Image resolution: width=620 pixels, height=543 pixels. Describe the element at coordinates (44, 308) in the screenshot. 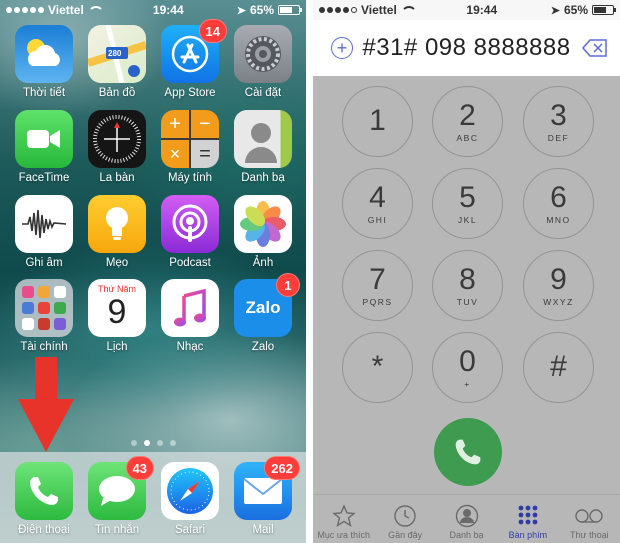

I see `finance-folder-icon` at that location.